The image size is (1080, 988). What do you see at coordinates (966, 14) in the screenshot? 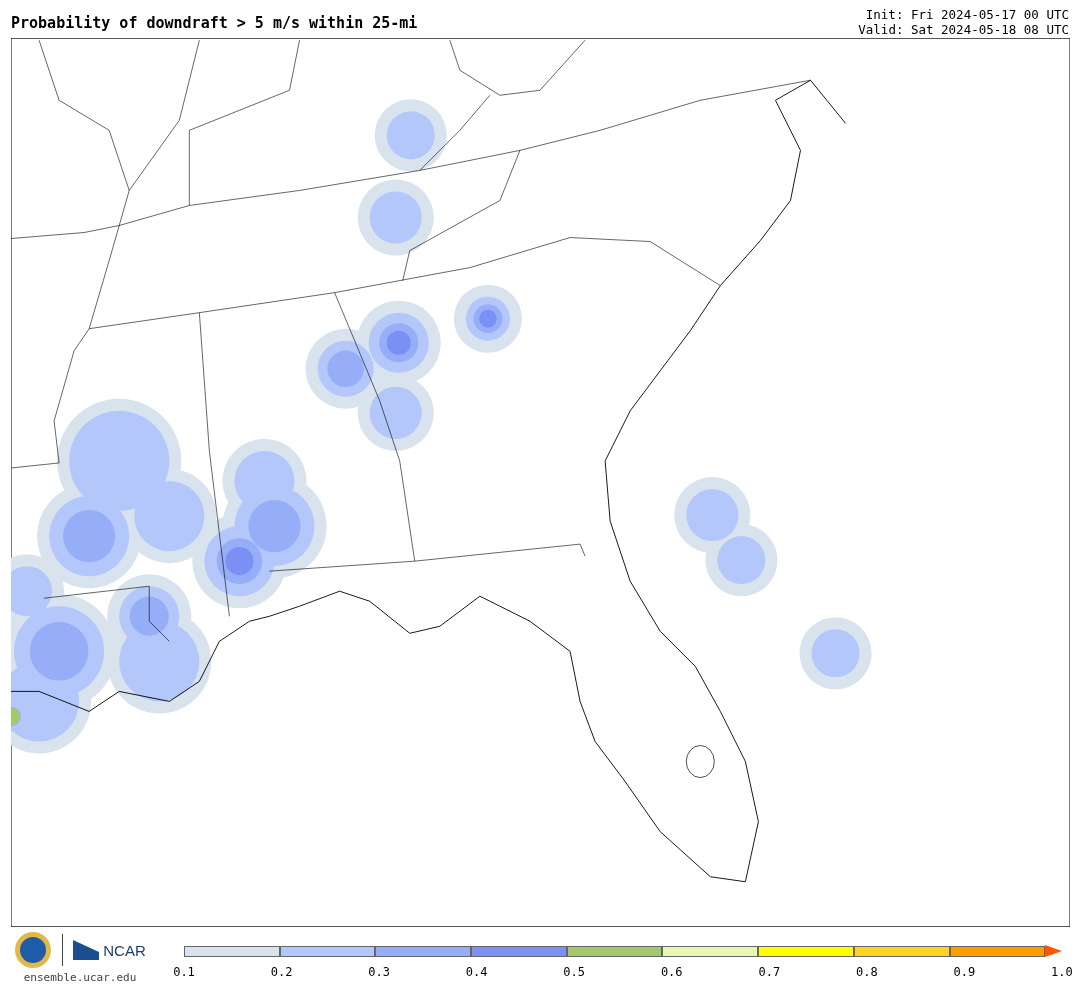
I see `init-time: Init: Fri 2024-05-17 00 UTC` at bounding box center [966, 14].